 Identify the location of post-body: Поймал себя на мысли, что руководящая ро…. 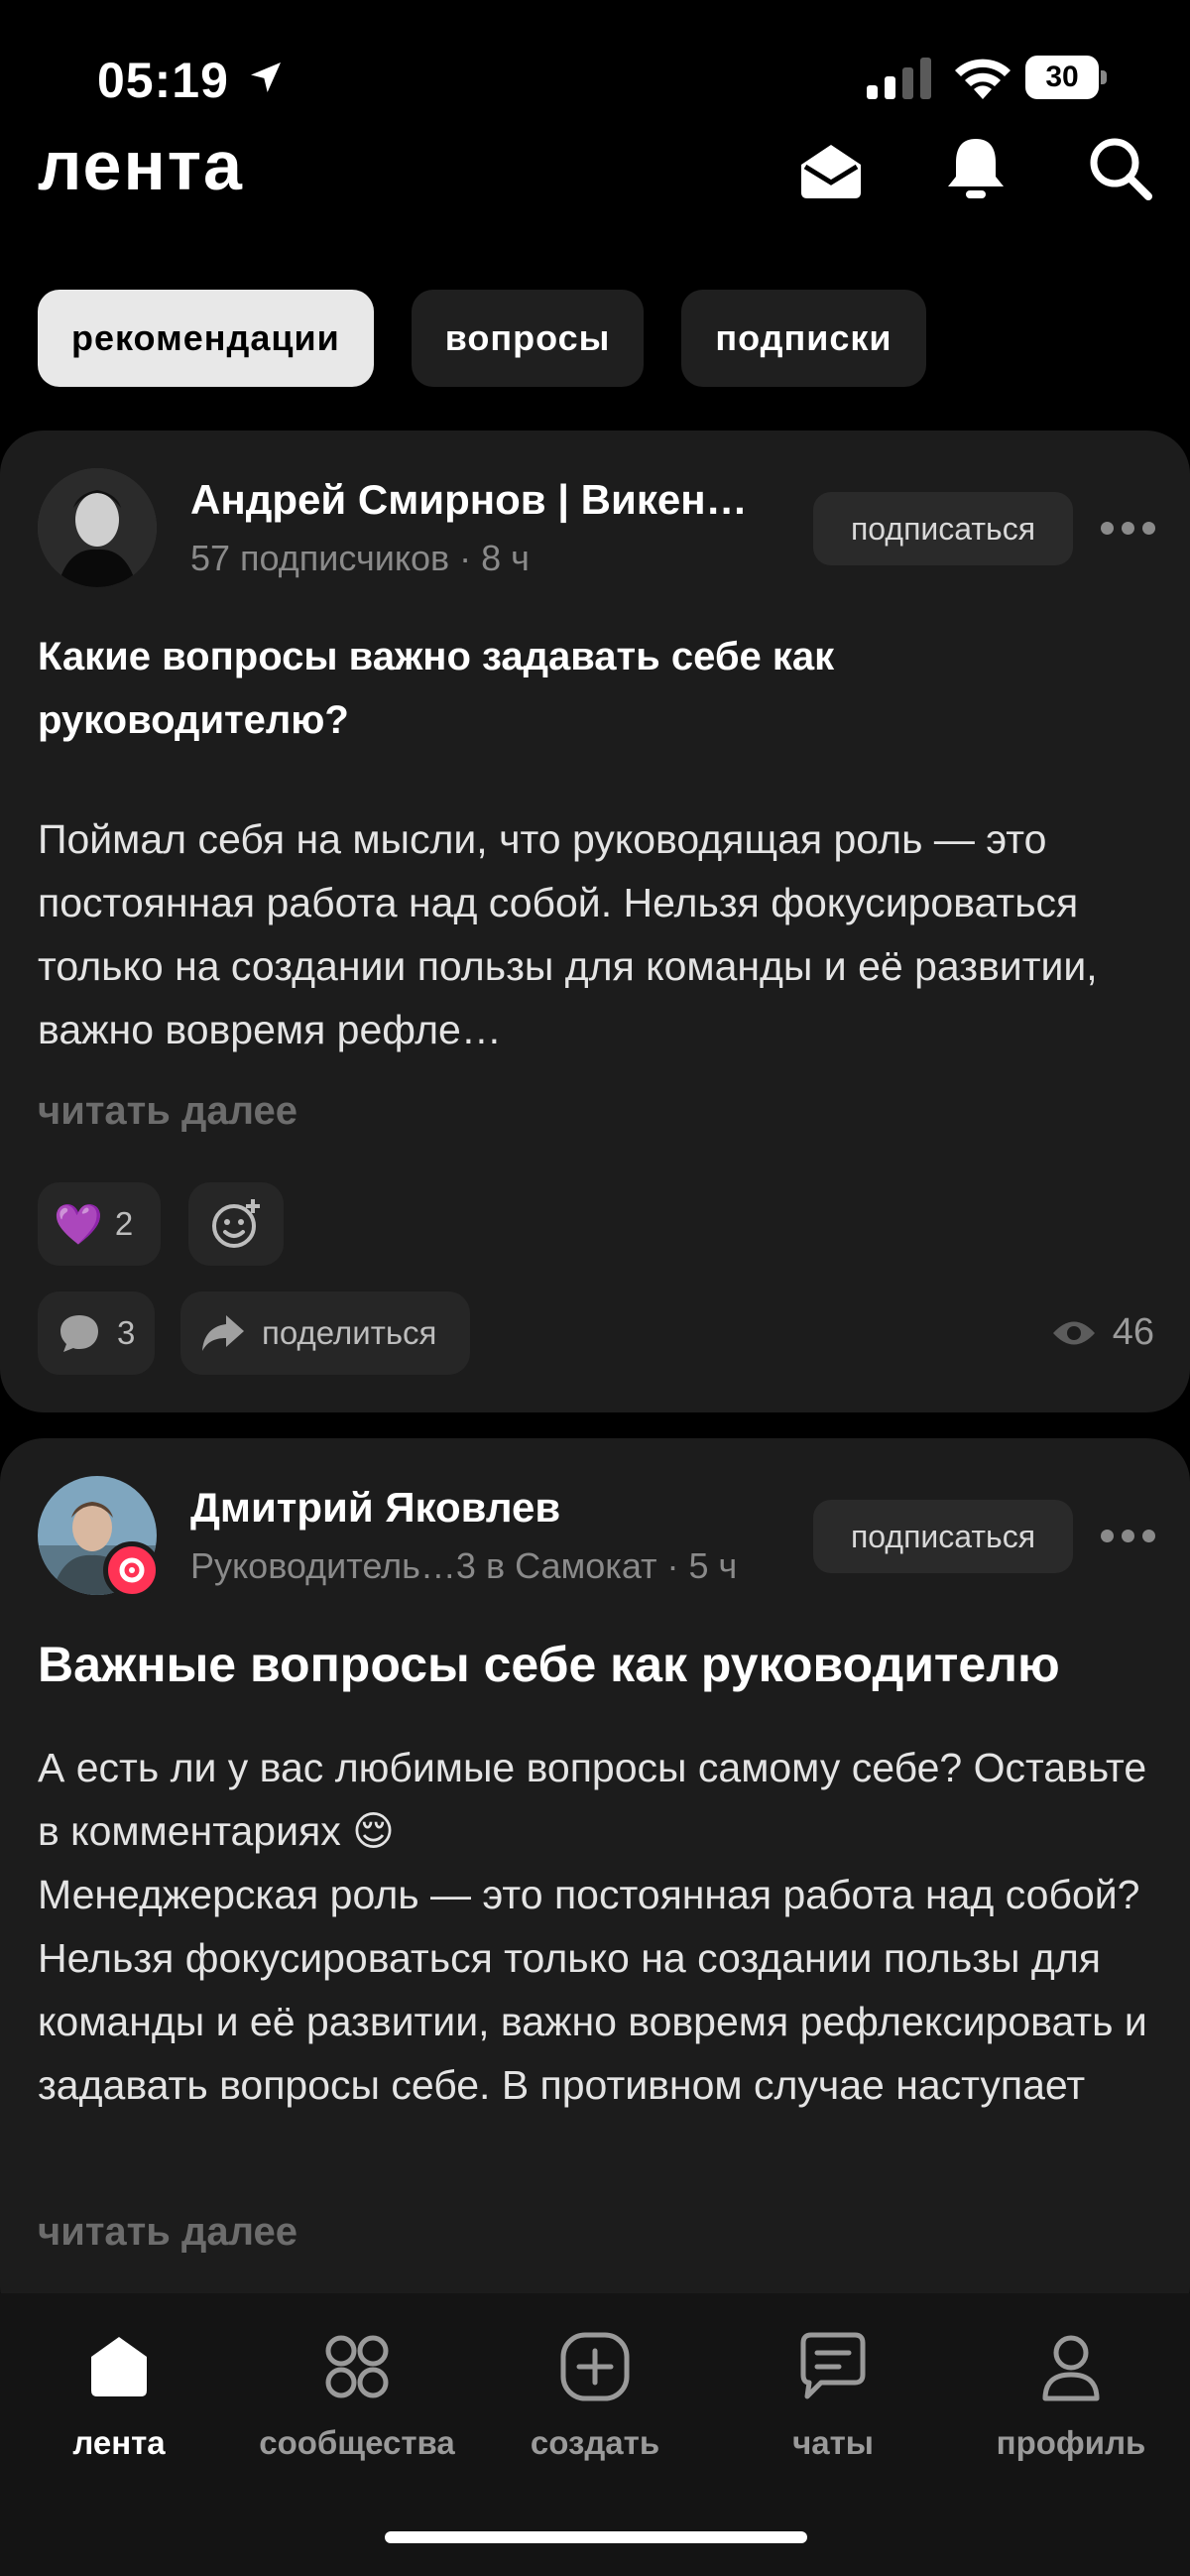
(568, 934).